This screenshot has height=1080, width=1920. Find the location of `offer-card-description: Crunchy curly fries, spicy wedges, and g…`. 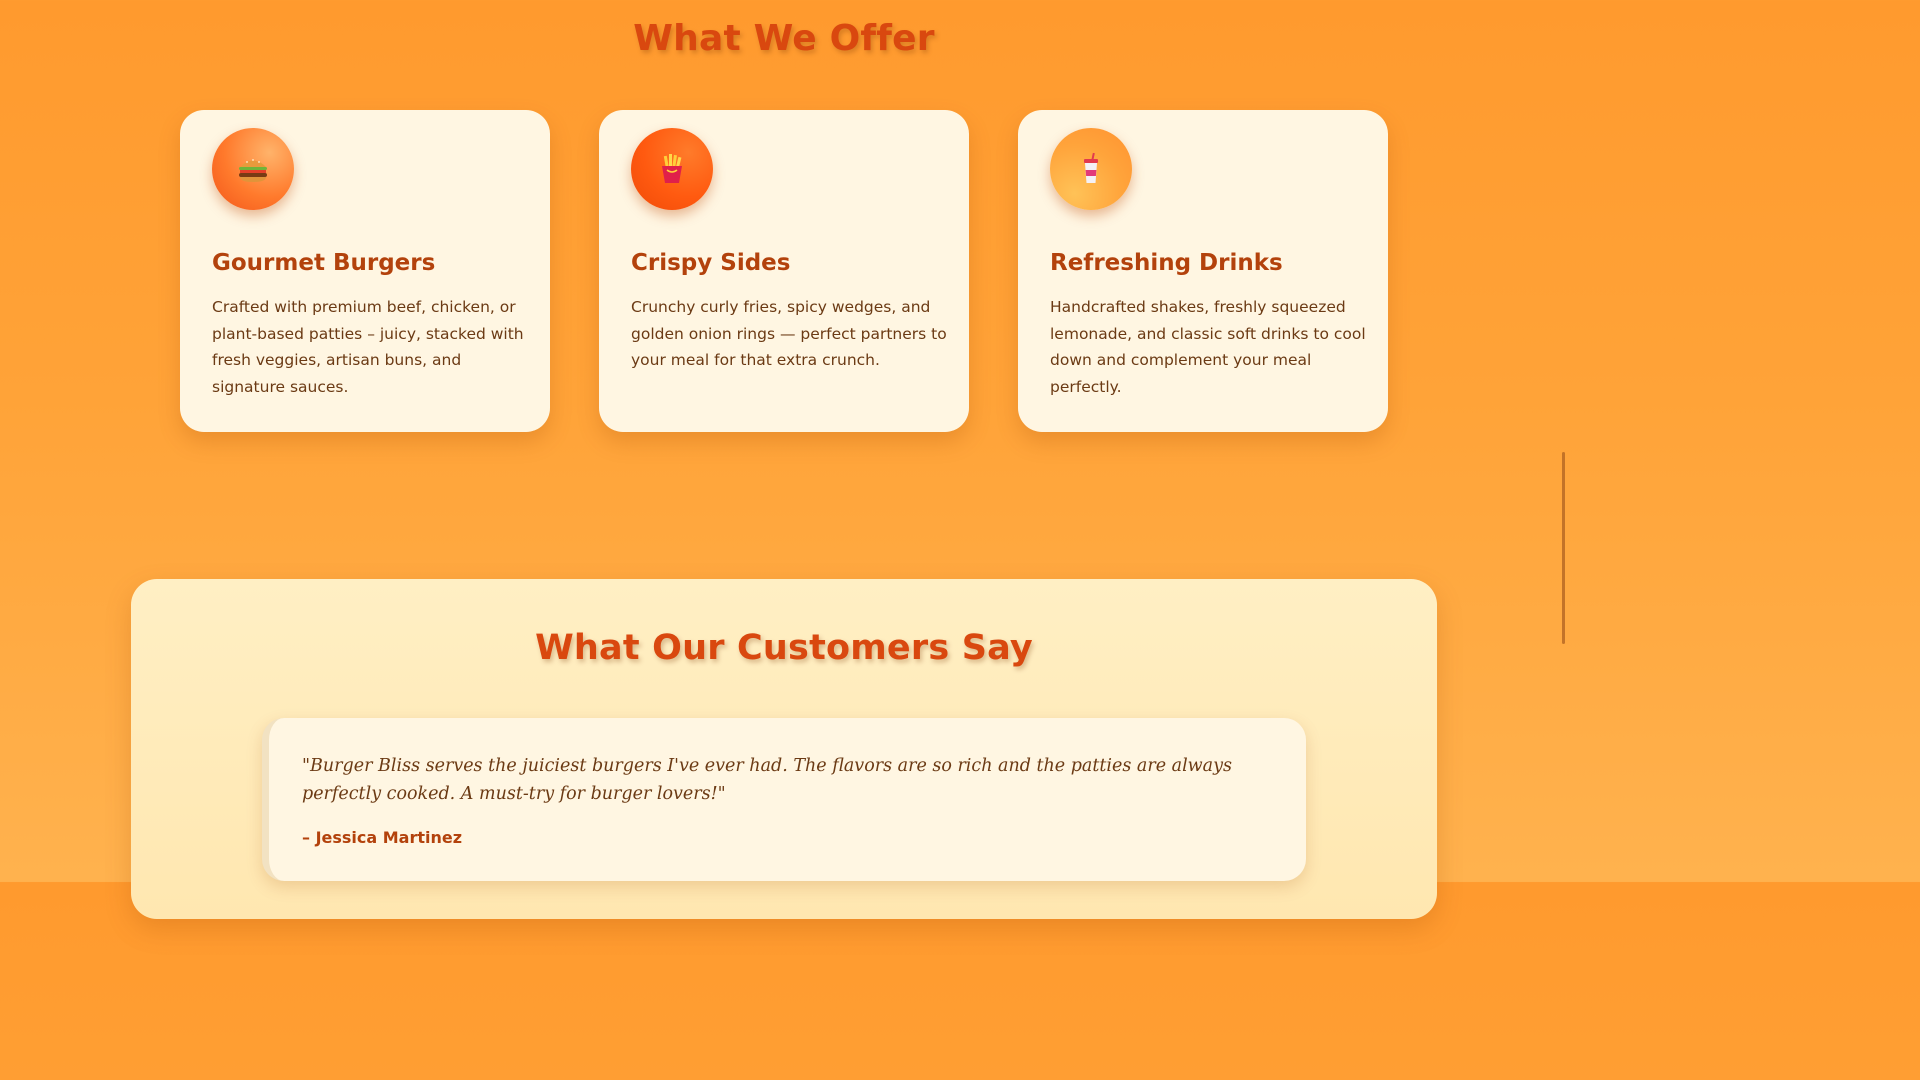

offer-card-description: Crunchy curly fries, spicy wedges, and g… is located at coordinates (789, 333).